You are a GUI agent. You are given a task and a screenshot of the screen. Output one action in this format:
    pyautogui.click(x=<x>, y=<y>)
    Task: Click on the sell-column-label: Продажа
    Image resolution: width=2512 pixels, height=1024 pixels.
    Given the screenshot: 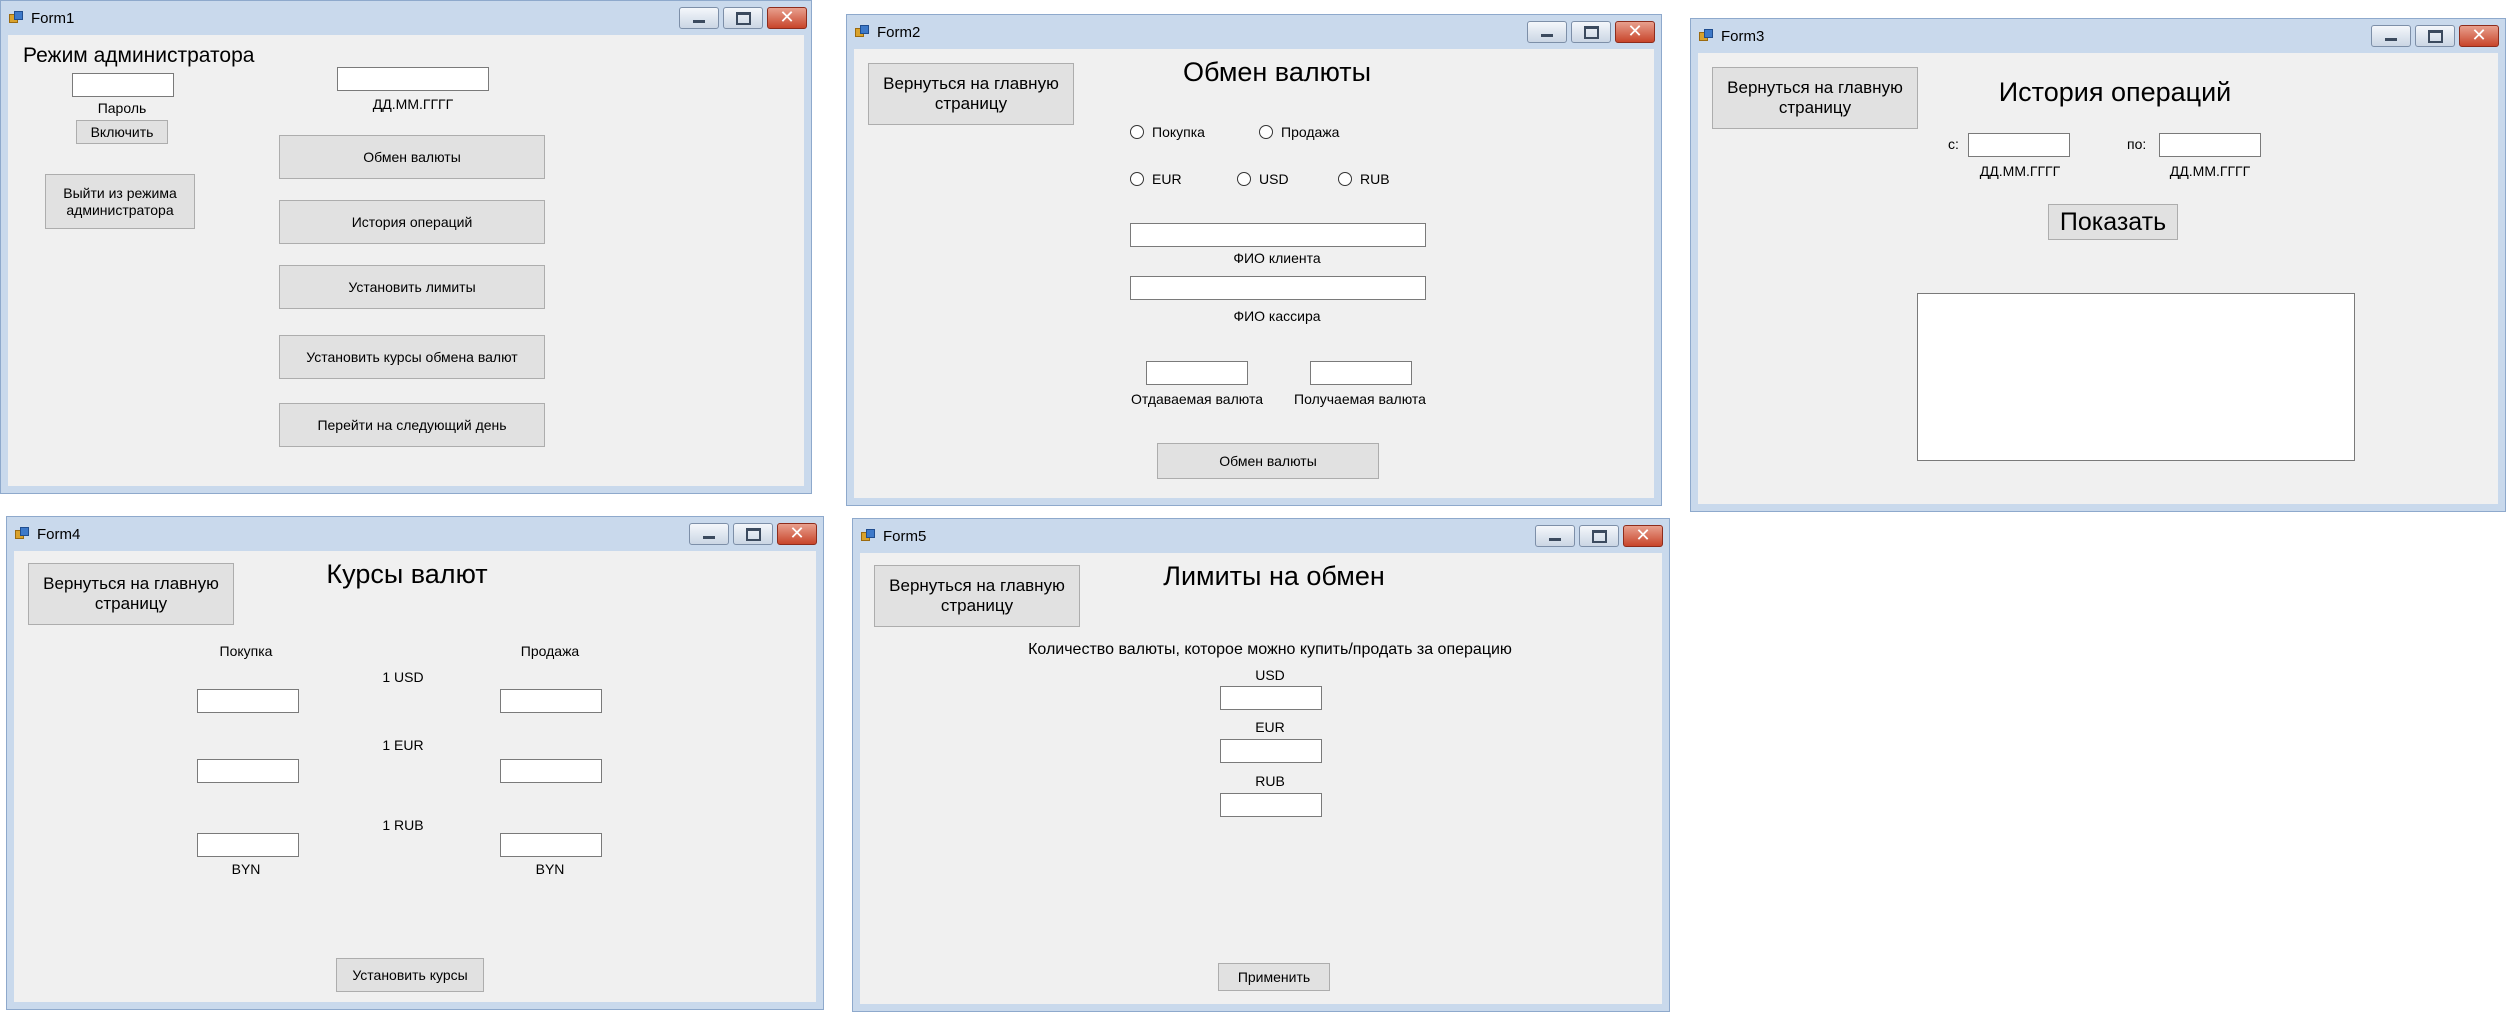 What is the action you would take?
    pyautogui.click(x=550, y=651)
    